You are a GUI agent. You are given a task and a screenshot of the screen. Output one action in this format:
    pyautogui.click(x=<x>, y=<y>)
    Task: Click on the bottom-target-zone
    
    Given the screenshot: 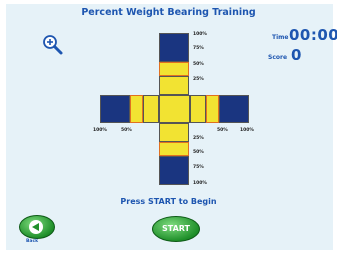 What is the action you would take?
    pyautogui.click(x=174, y=170)
    